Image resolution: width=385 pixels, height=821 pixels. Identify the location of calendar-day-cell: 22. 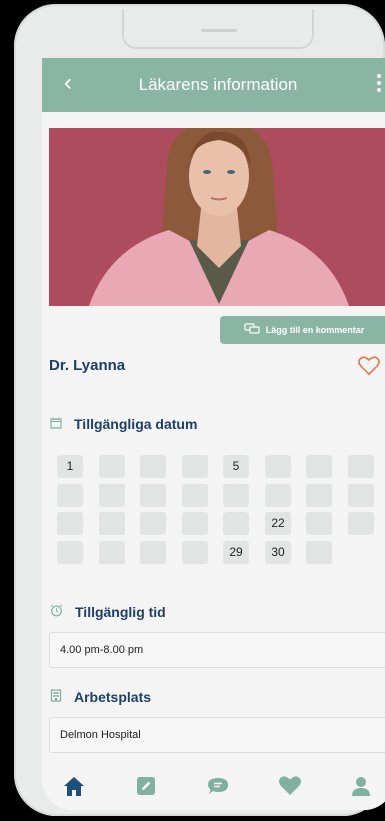
(278, 523).